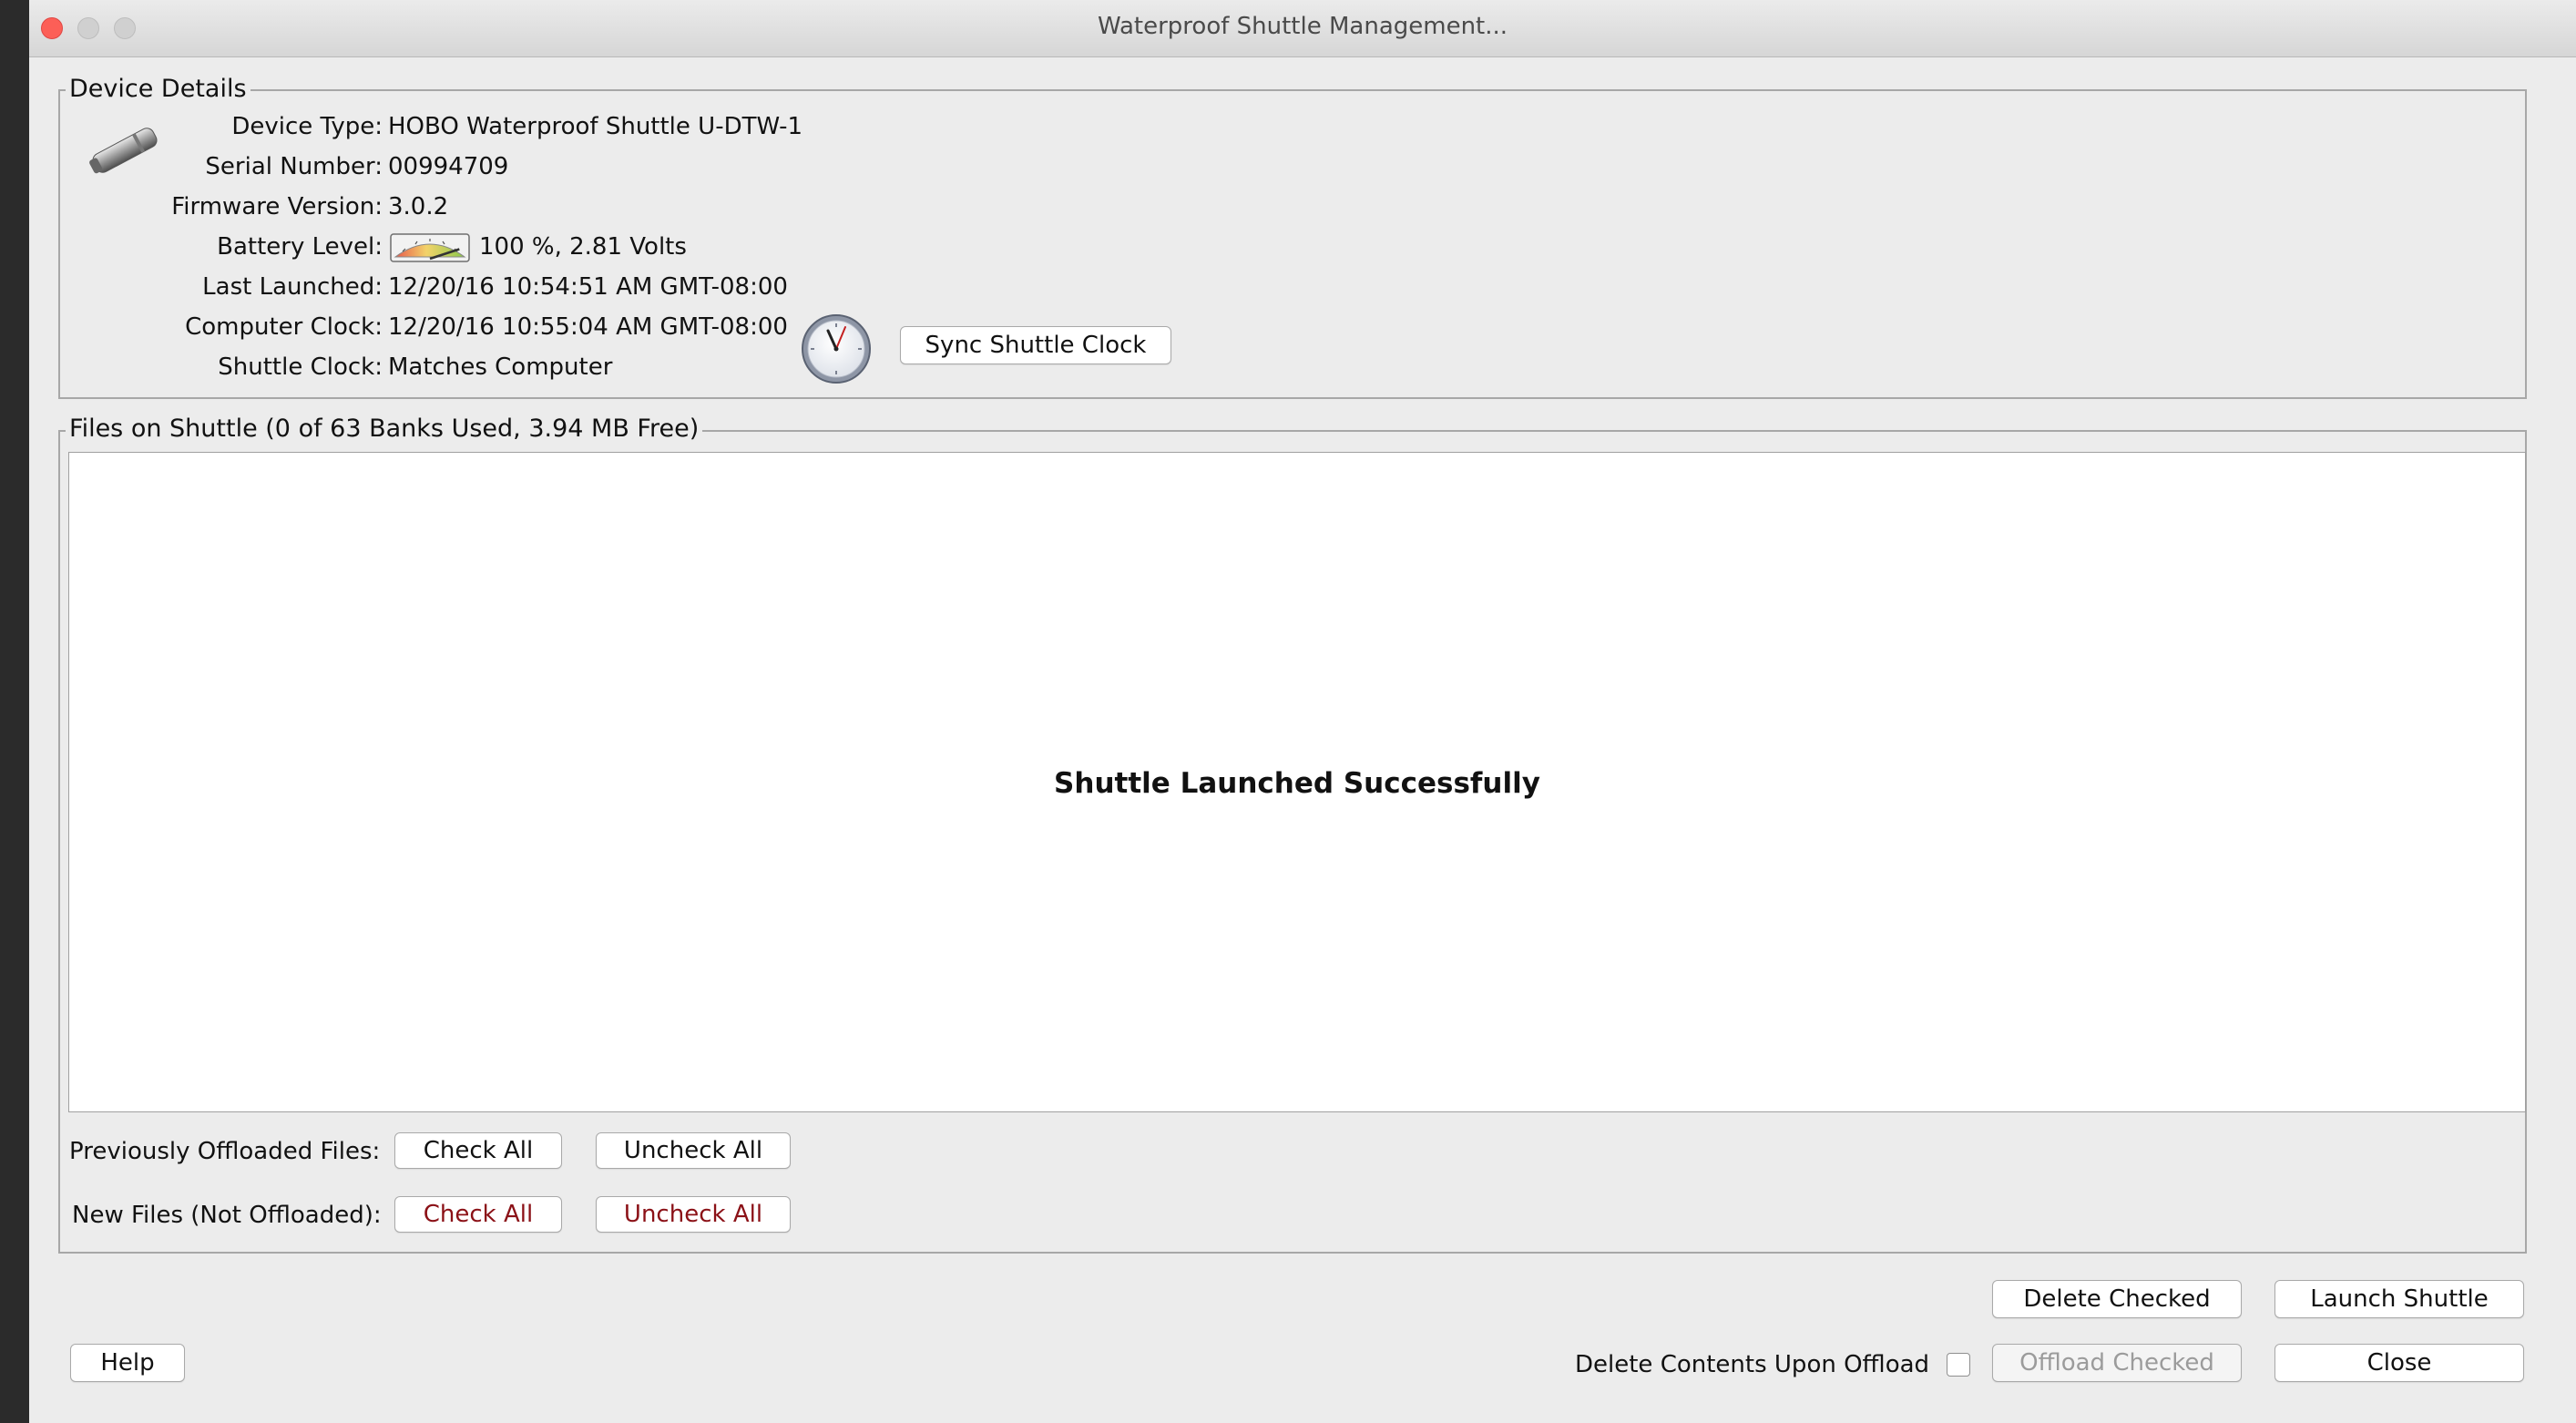 This screenshot has height=1423, width=2576. What do you see at coordinates (836, 349) in the screenshot?
I see `clock-icon` at bounding box center [836, 349].